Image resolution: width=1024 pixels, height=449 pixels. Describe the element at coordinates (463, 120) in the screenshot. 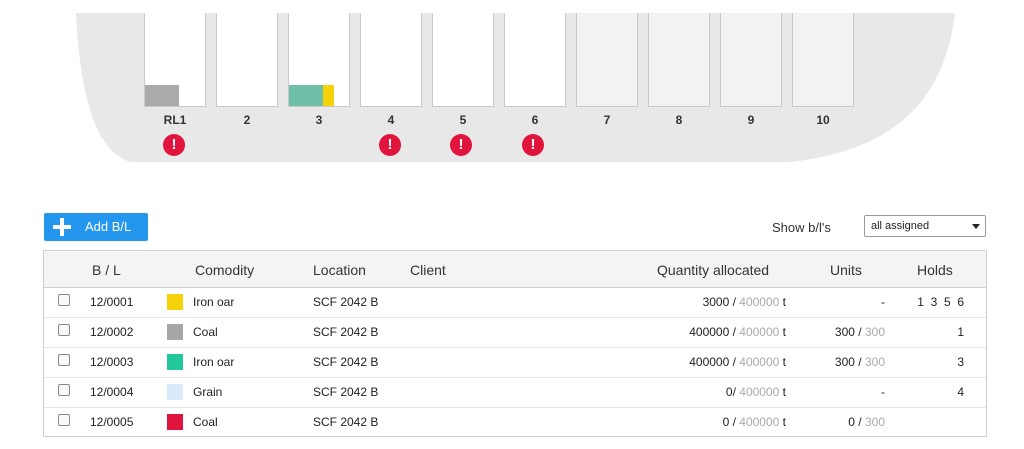

I see `hold-label: 5` at that location.